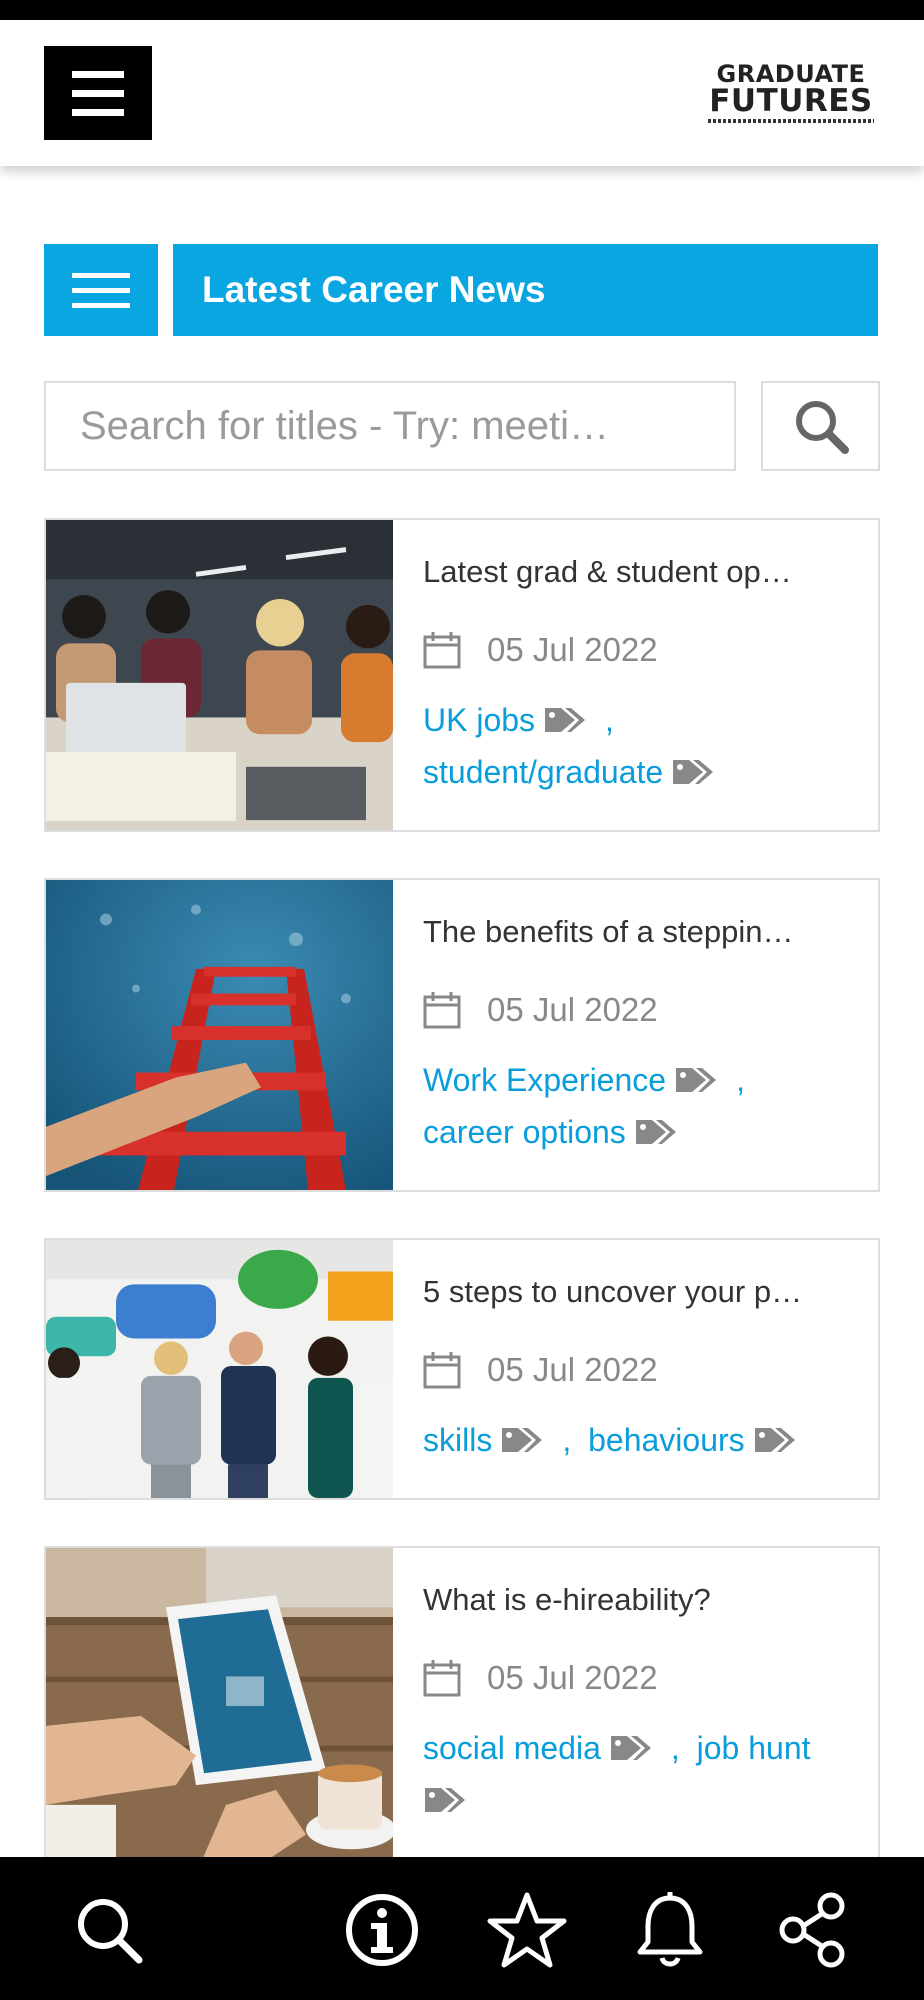 The height and width of the screenshot is (2000, 924). I want to click on nav-info-button, so click(382, 1930).